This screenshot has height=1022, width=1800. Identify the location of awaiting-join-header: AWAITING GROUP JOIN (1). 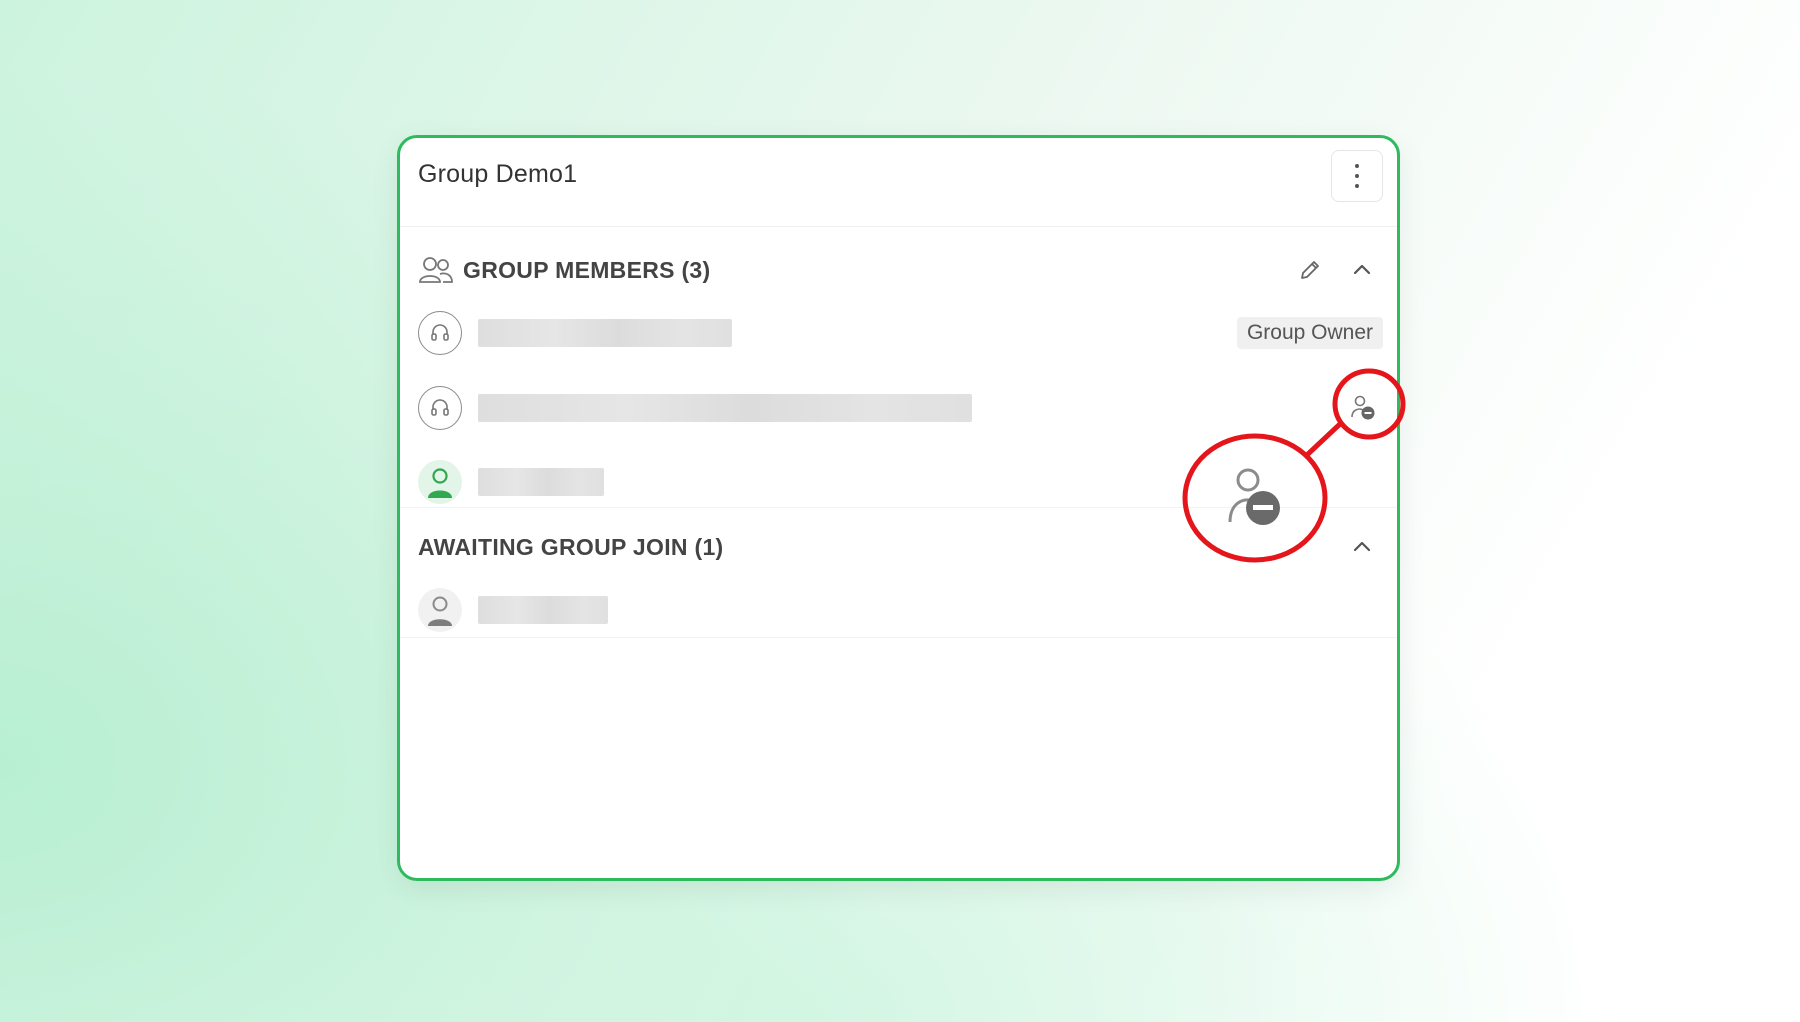
(897, 547).